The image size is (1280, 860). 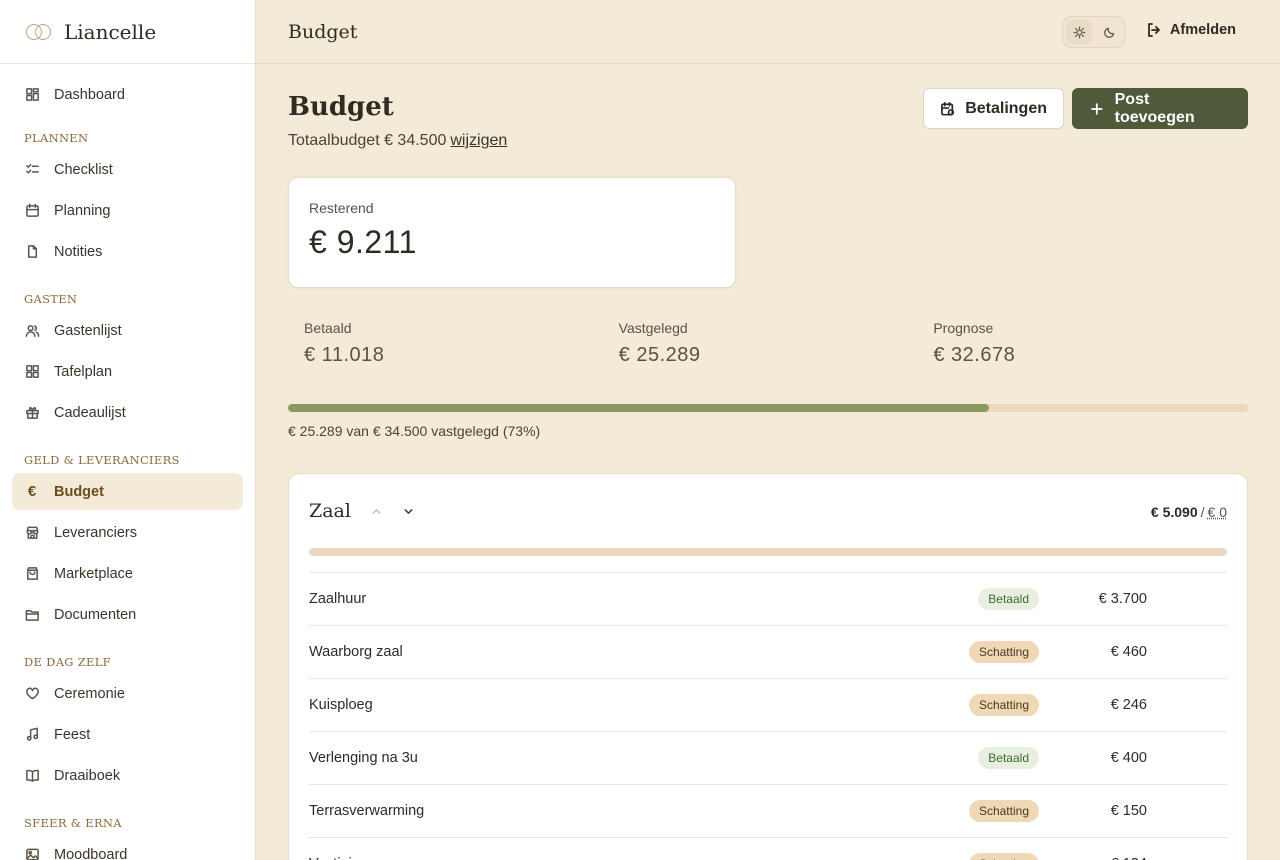 What do you see at coordinates (32, 694) in the screenshot?
I see `heart-icon` at bounding box center [32, 694].